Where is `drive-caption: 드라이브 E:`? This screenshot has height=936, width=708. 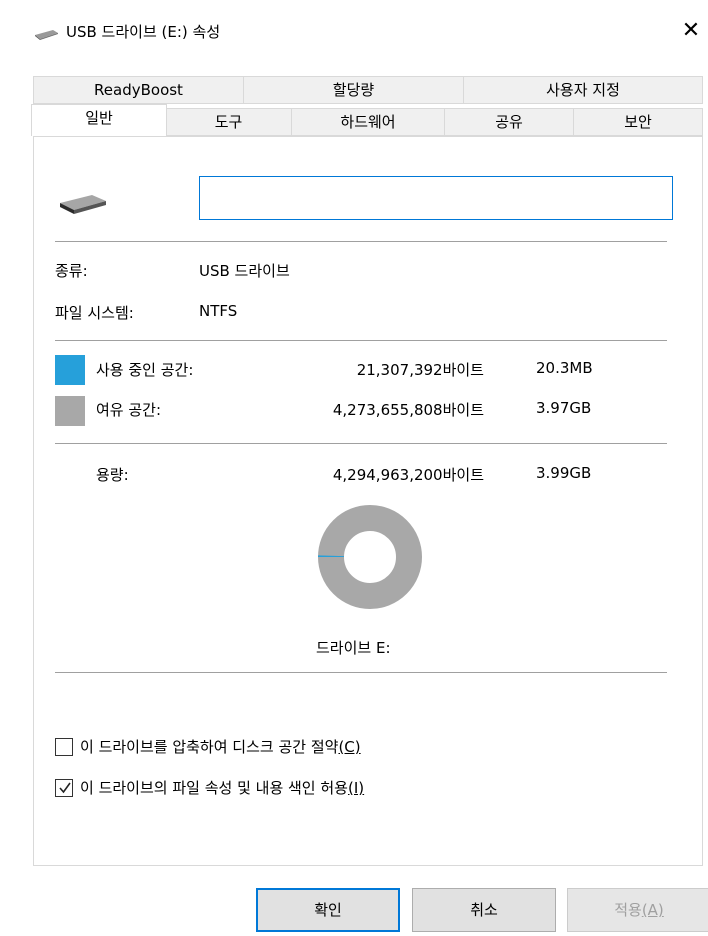 drive-caption: 드라이브 E: is located at coordinates (353, 648).